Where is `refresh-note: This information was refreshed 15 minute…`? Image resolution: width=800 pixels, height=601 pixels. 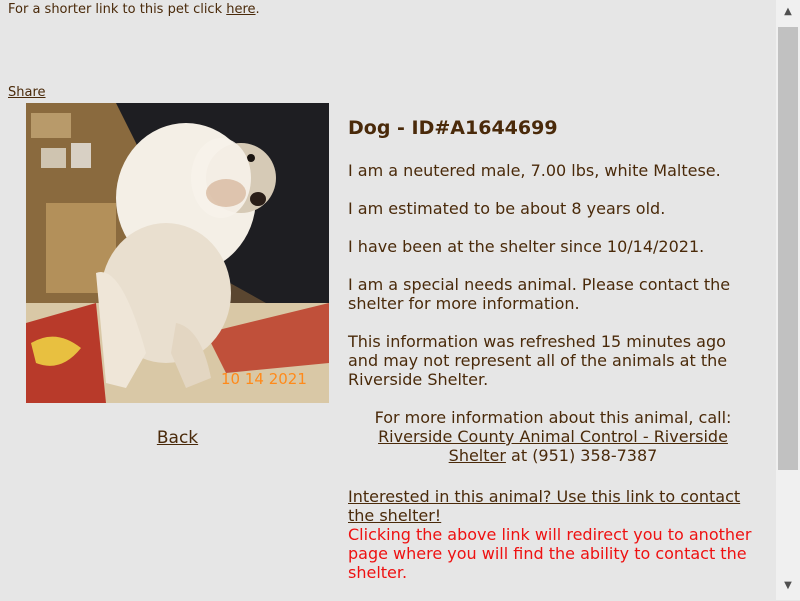 refresh-note: This information was refreshed 15 minute… is located at coordinates (538, 360).